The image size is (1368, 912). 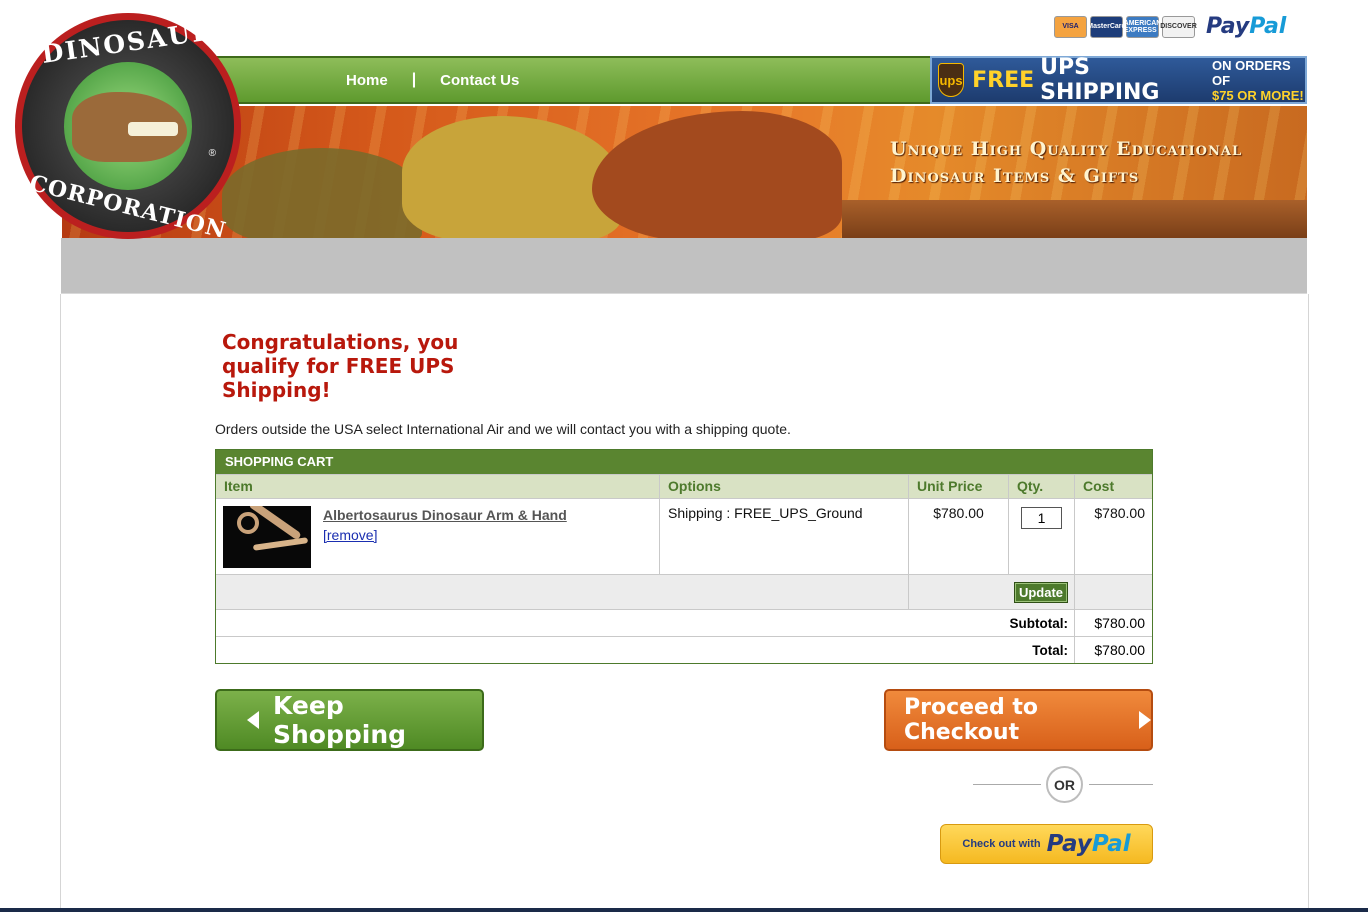 What do you see at coordinates (1042, 536) in the screenshot?
I see `item-qty-cell` at bounding box center [1042, 536].